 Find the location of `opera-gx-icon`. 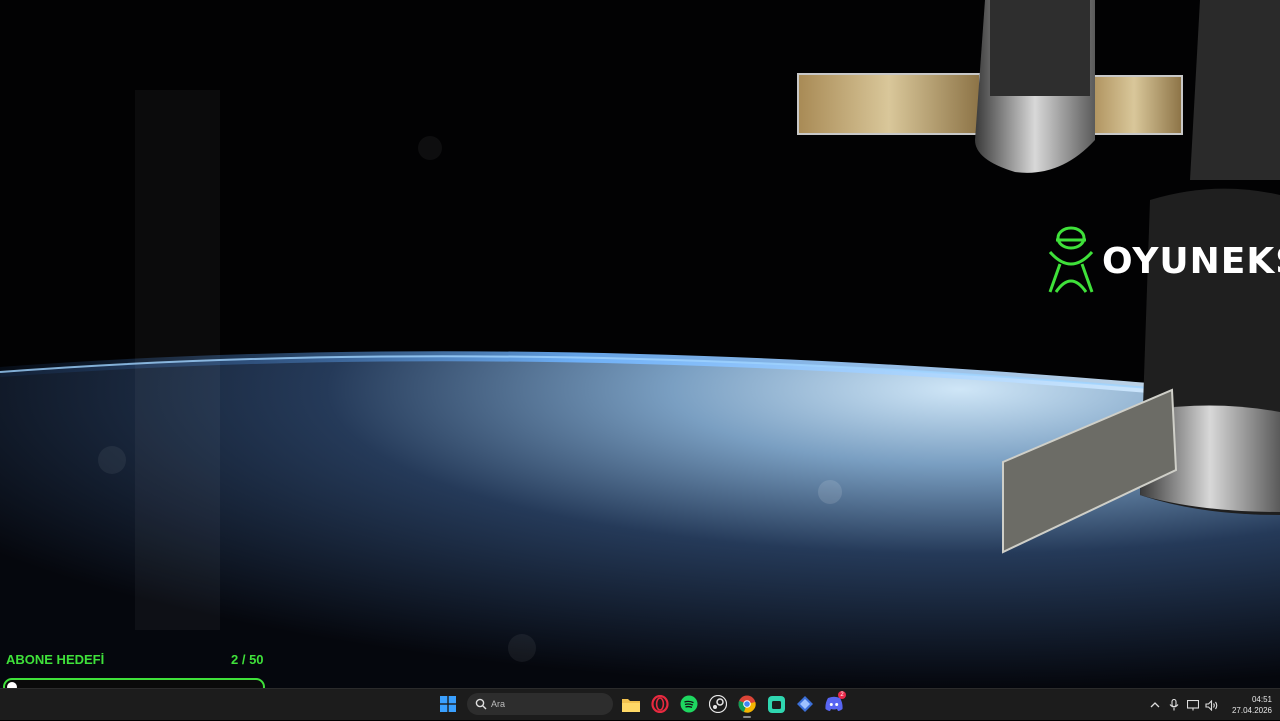

opera-gx-icon is located at coordinates (660, 704).